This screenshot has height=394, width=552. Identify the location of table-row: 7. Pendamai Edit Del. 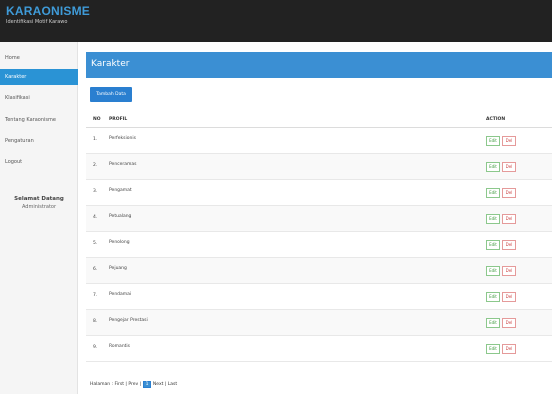
(319, 297).